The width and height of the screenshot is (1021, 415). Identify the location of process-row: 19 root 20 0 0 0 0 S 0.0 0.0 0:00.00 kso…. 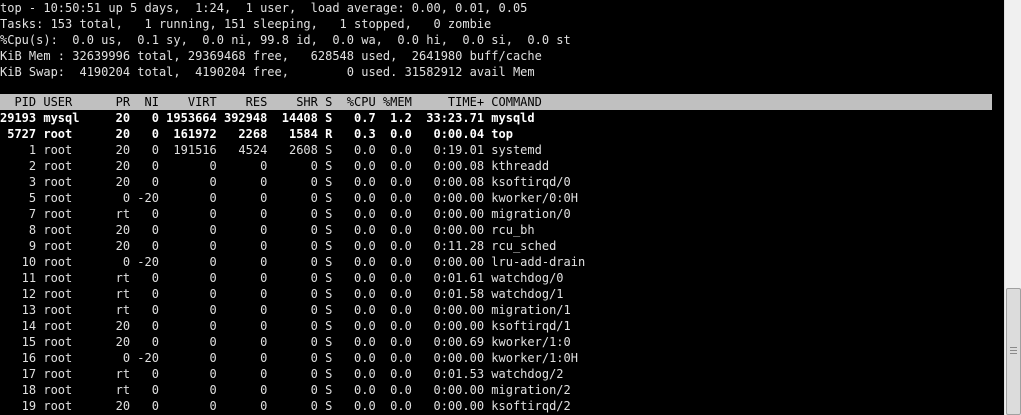
(285, 406).